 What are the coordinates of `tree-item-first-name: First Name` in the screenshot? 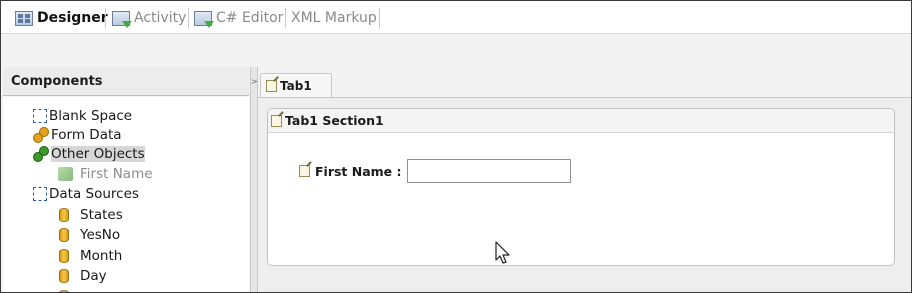 It's located at (105, 173).